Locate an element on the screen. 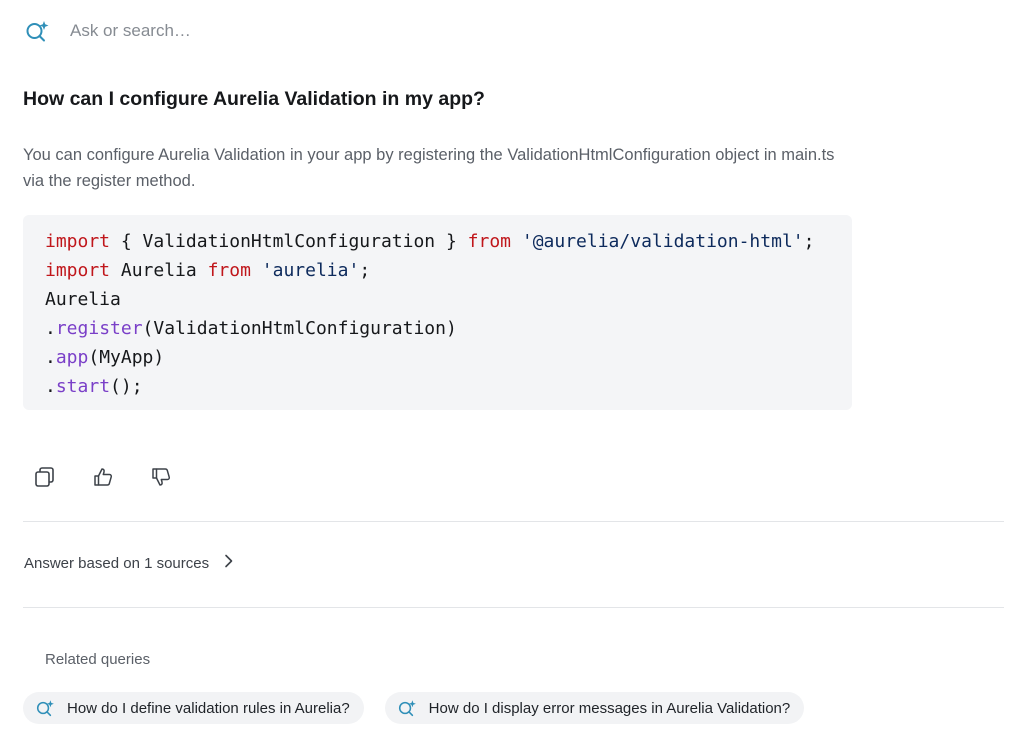  sources-label: Answer based on 1 sources is located at coordinates (117, 563).